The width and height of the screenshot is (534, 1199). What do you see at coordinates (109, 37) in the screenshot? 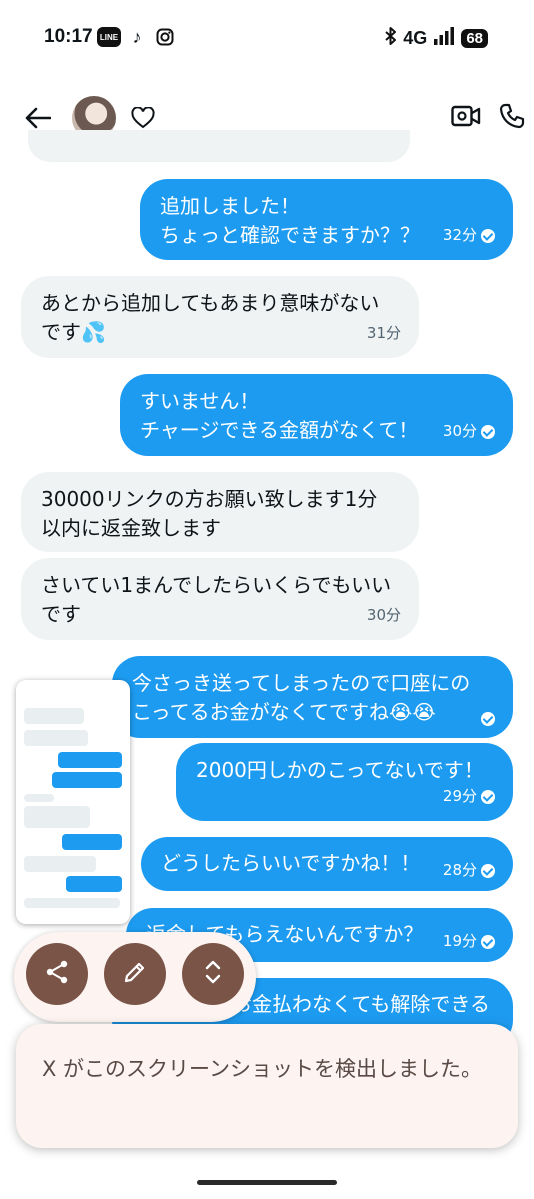
I see `line-app-icon: LINE` at bounding box center [109, 37].